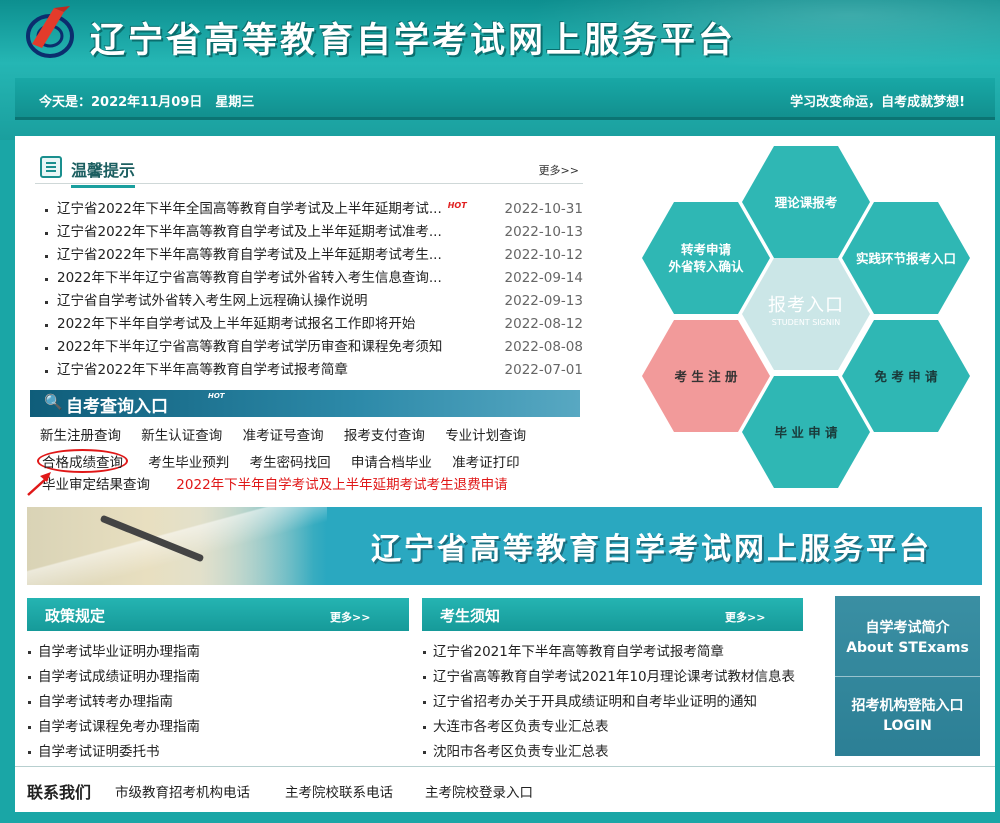 This screenshot has width=1000, height=823. What do you see at coordinates (51, 167) in the screenshot?
I see `notice-icon` at bounding box center [51, 167].